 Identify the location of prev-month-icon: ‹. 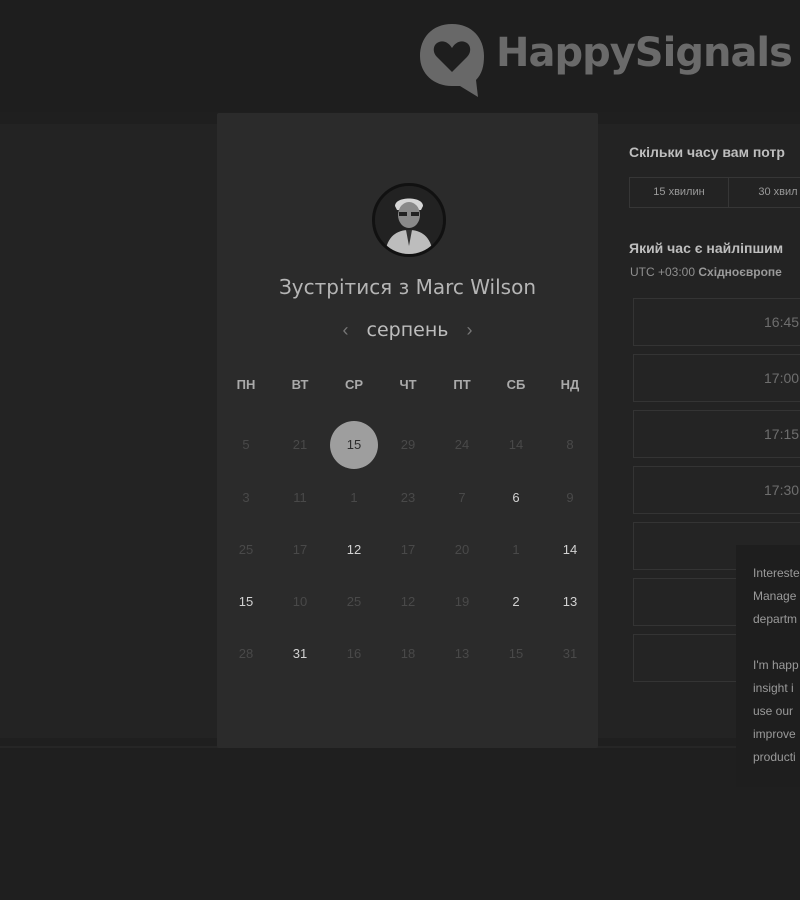
(346, 330).